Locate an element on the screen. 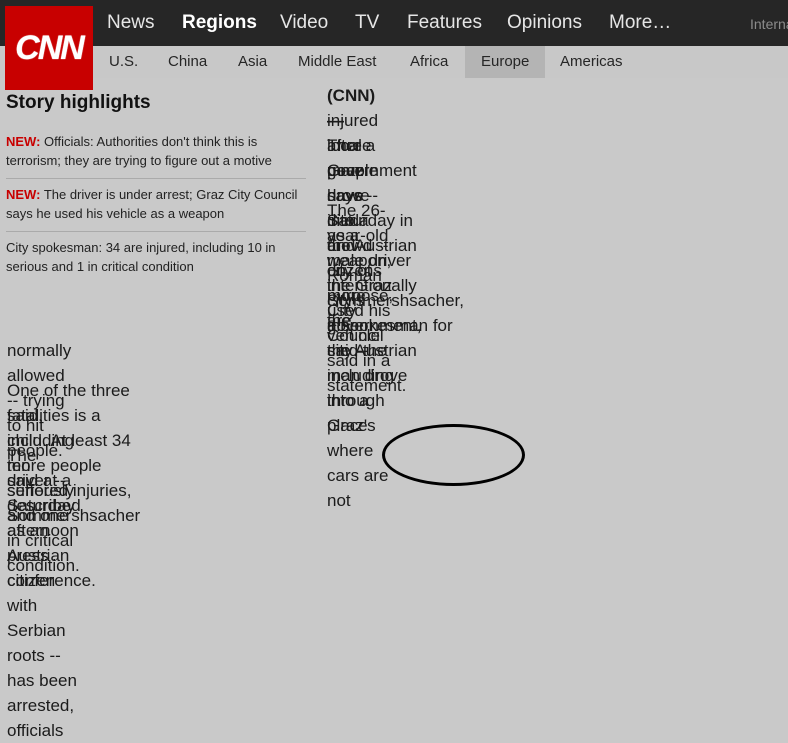 This screenshot has height=743, width=788. subnav-americas: Americas is located at coordinates (591, 61).